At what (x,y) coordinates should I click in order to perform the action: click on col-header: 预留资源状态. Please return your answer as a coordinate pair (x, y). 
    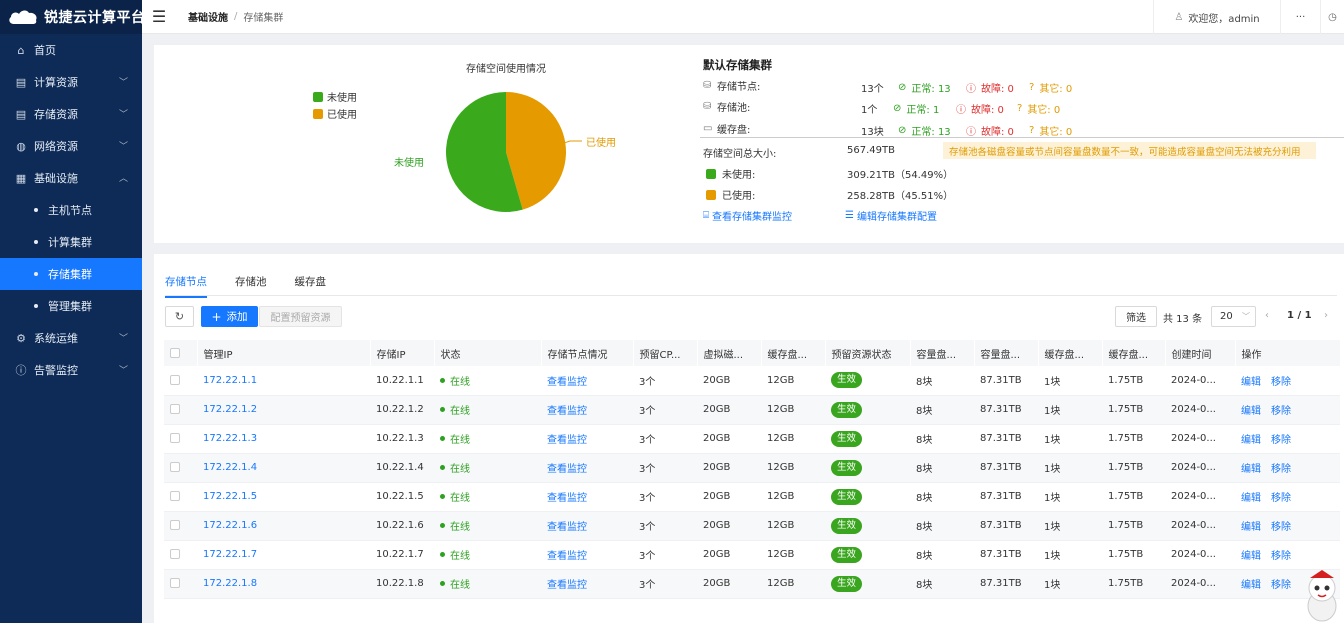
    Looking at the image, I should click on (868, 353).